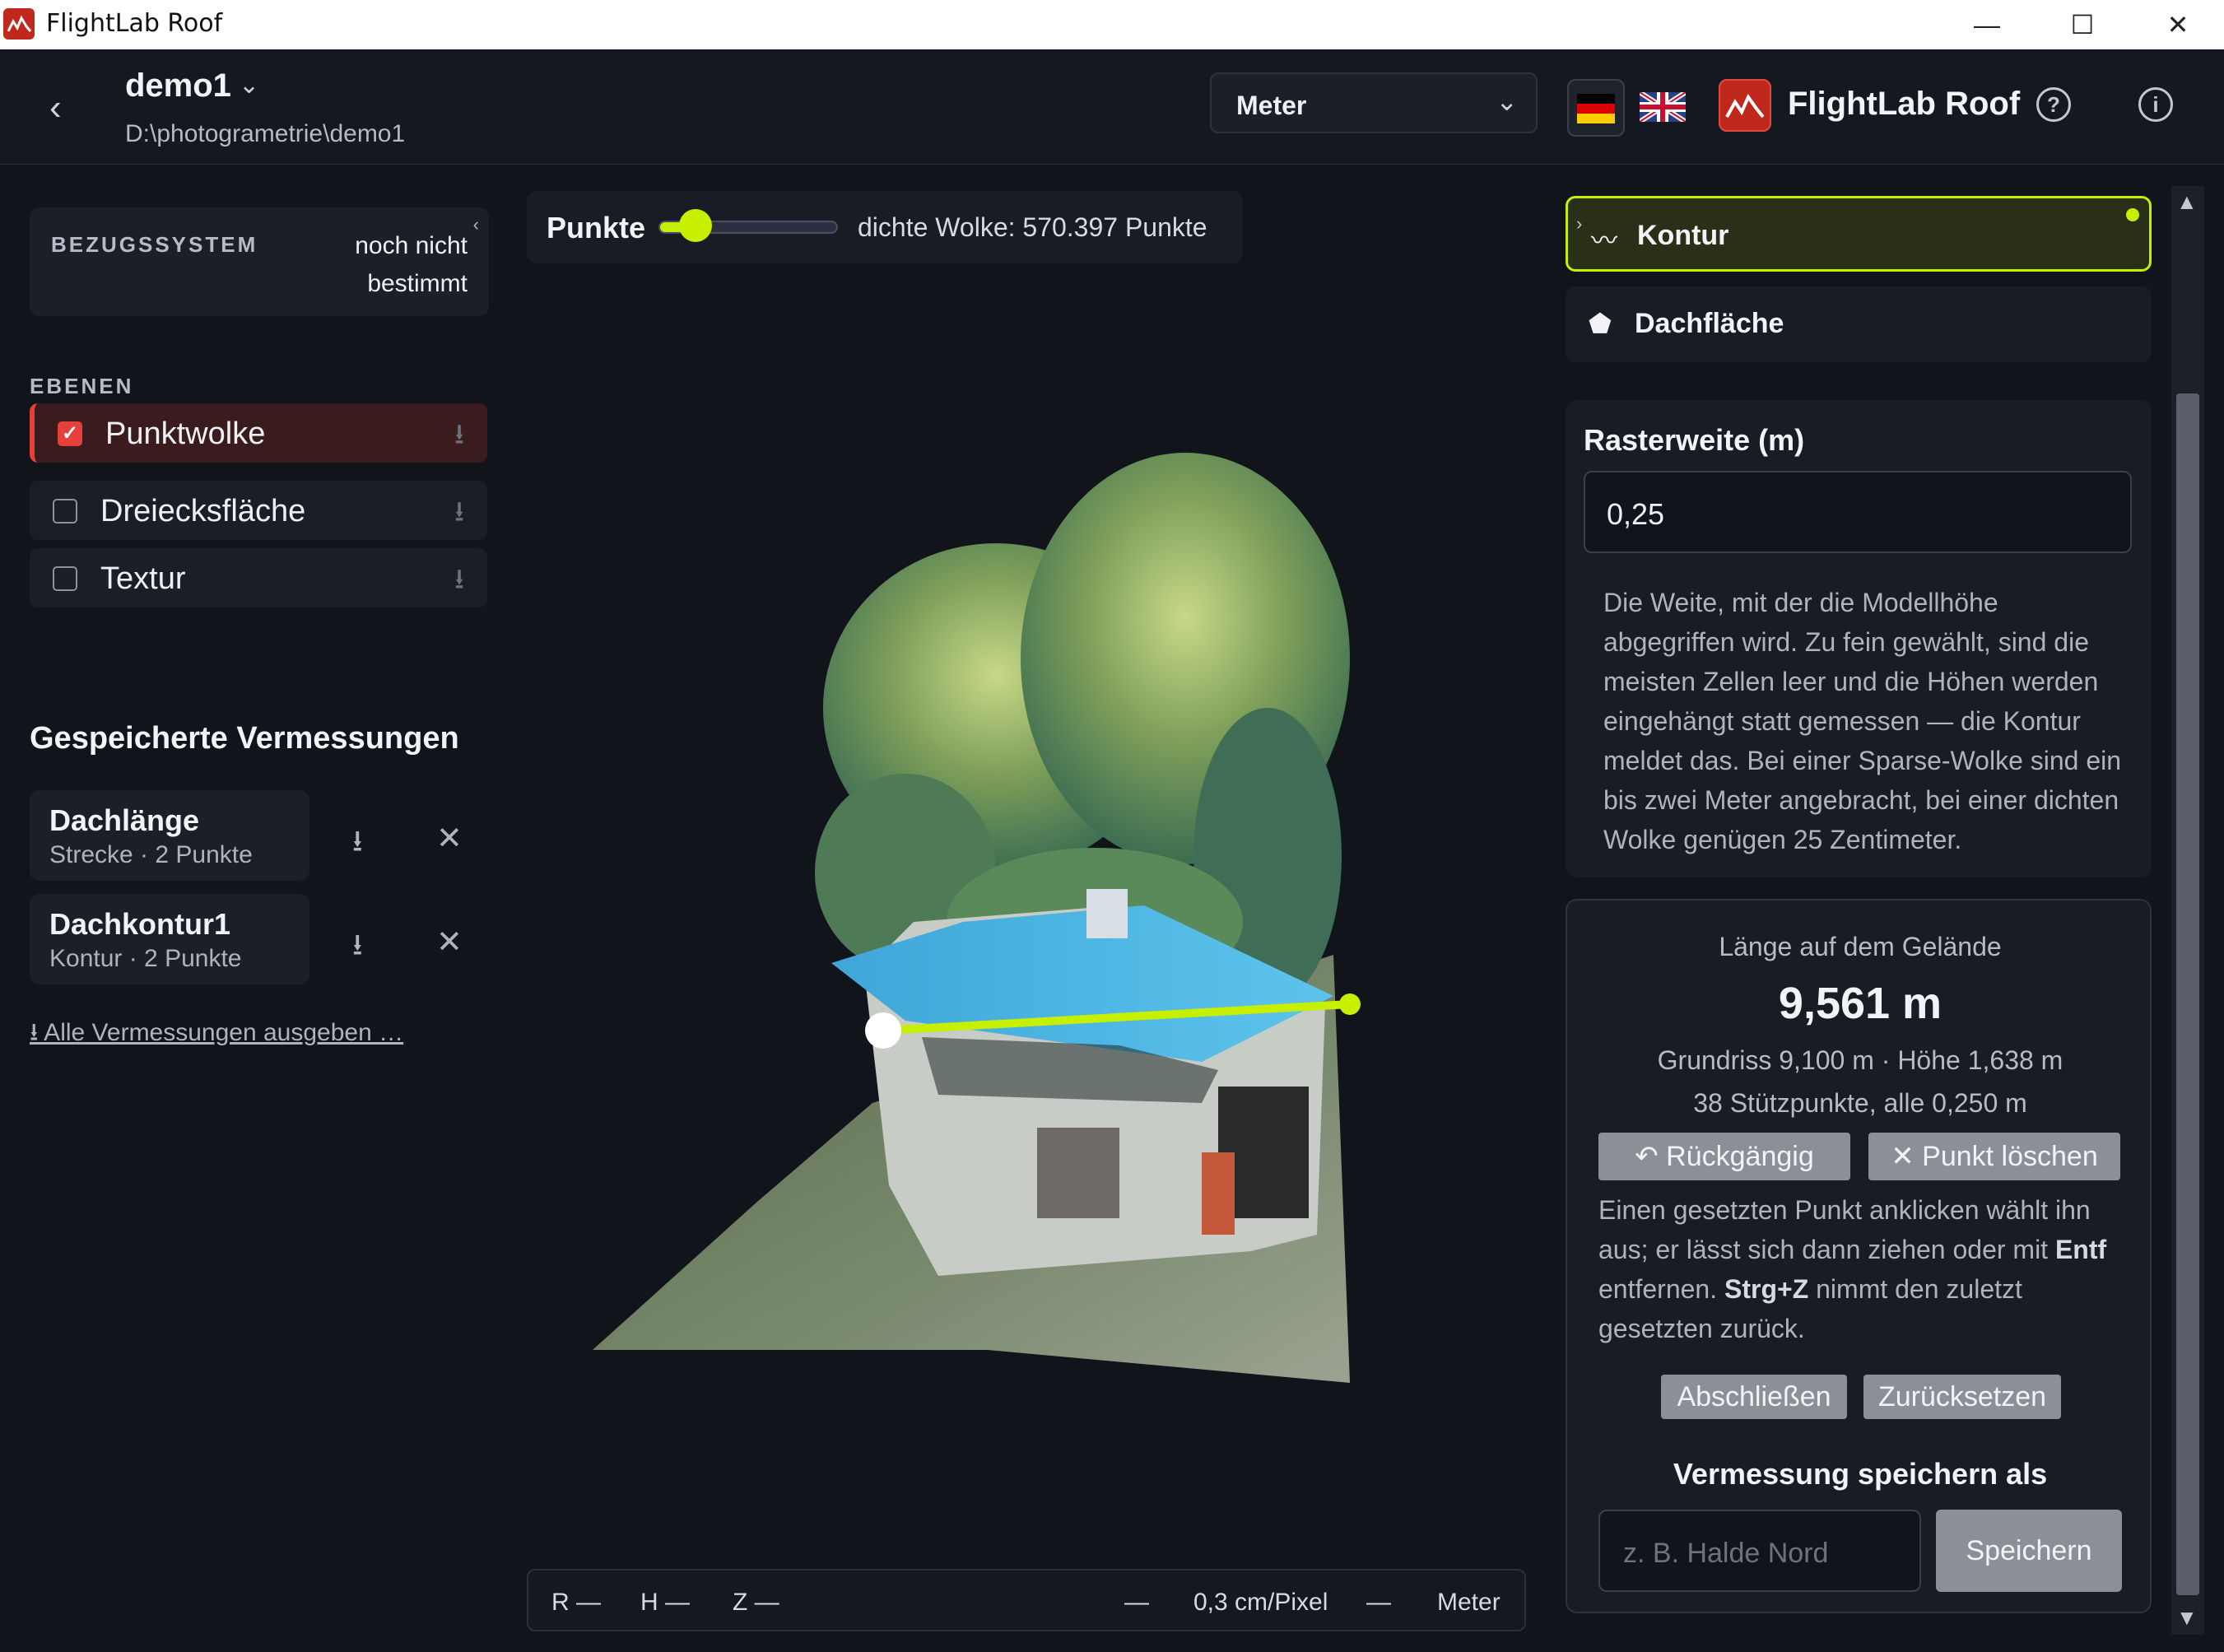 Image resolution: width=2224 pixels, height=1652 pixels. What do you see at coordinates (146, 958) in the screenshot?
I see `saved-measurement-detail: Kontur · 2 Punkte` at bounding box center [146, 958].